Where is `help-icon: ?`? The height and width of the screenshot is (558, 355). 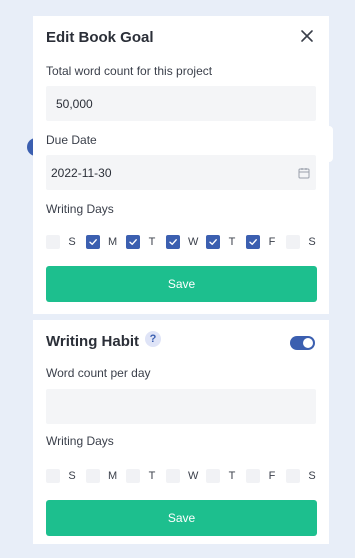 help-icon: ? is located at coordinates (153, 339).